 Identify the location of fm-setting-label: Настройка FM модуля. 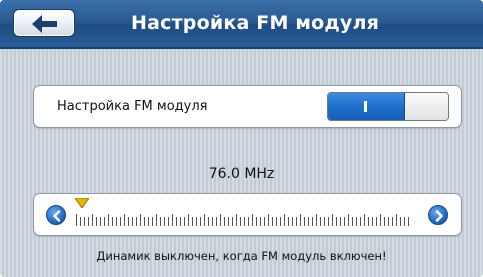
(132, 106).